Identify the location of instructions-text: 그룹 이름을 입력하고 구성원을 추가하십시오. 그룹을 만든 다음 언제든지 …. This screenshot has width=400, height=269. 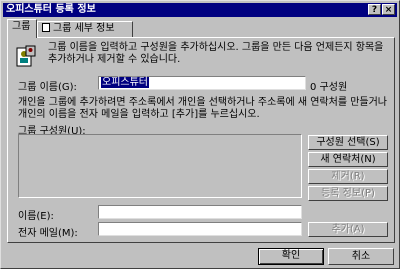
(216, 53).